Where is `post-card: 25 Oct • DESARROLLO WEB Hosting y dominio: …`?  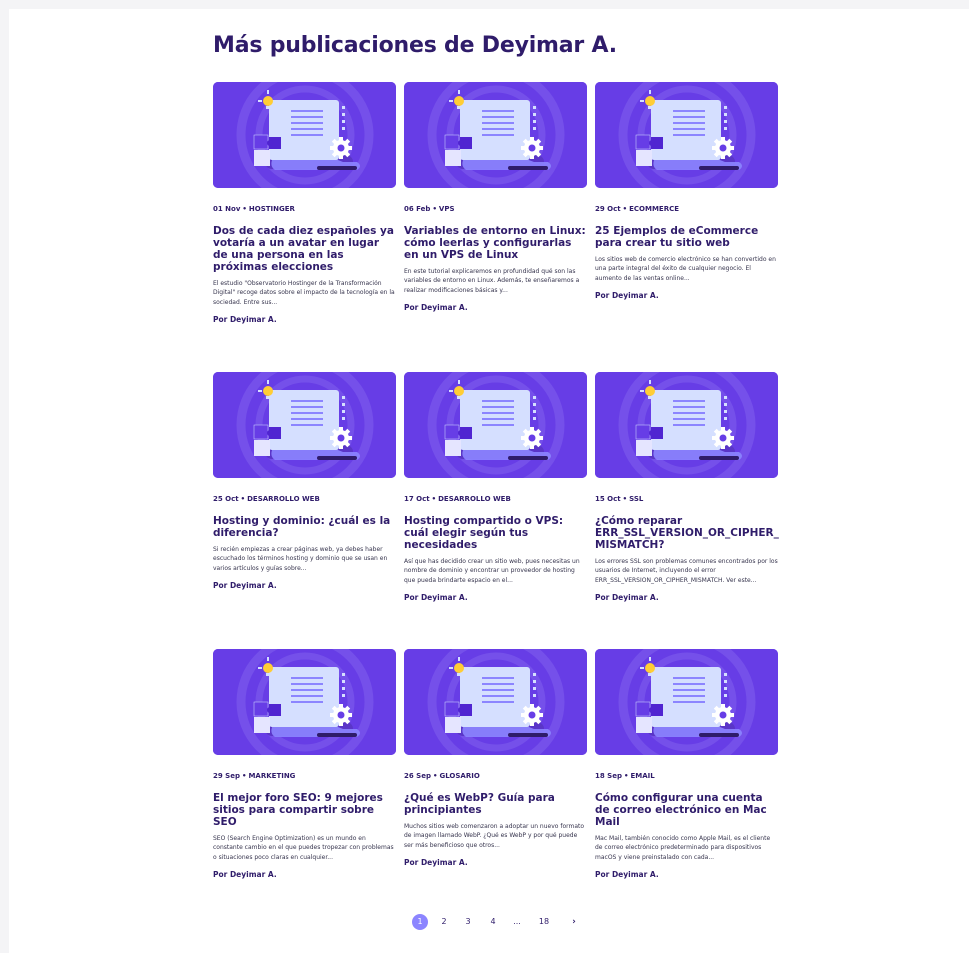 post-card: 25 Oct • DESARROLLO WEB Hosting y dominio: … is located at coordinates (304, 481).